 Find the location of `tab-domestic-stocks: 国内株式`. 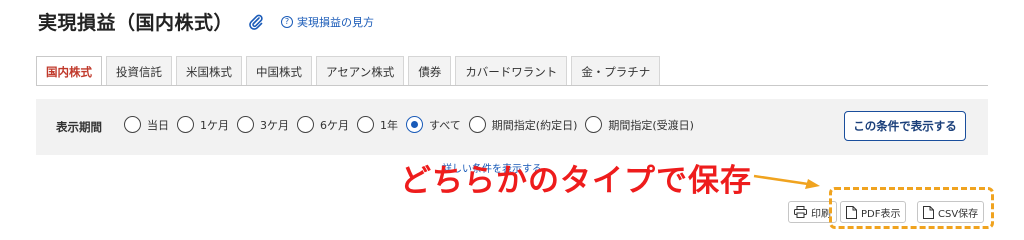

tab-domestic-stocks: 国内株式 is located at coordinates (69, 71).